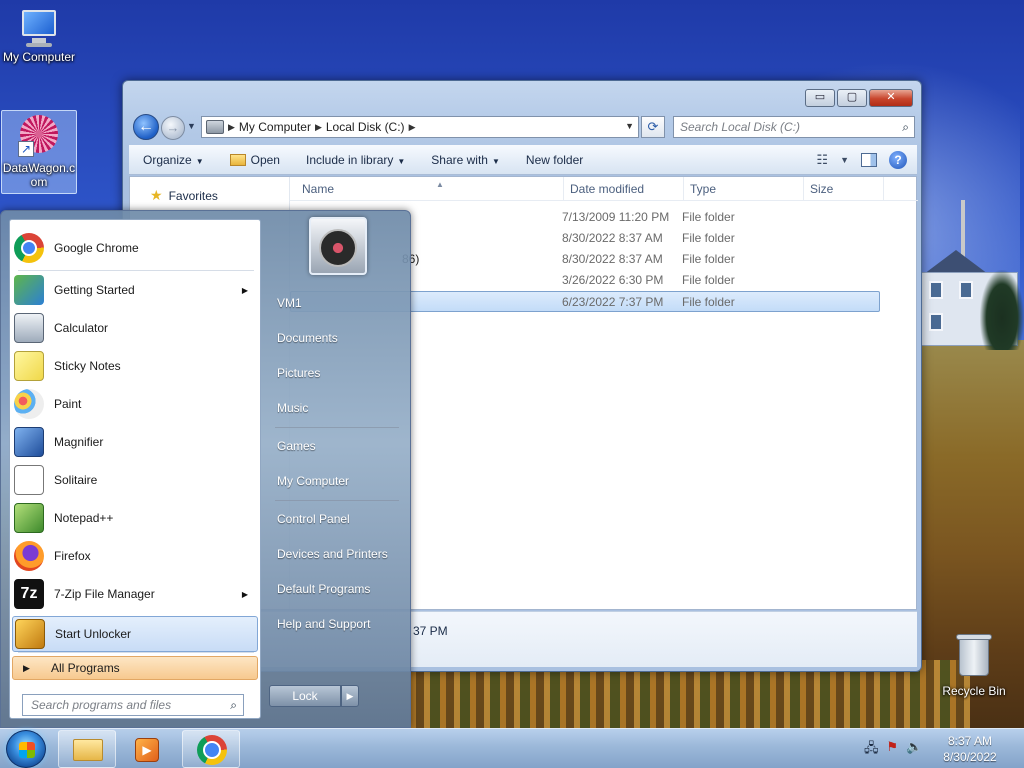  I want to click on minimize-button: ▭, so click(820, 98).